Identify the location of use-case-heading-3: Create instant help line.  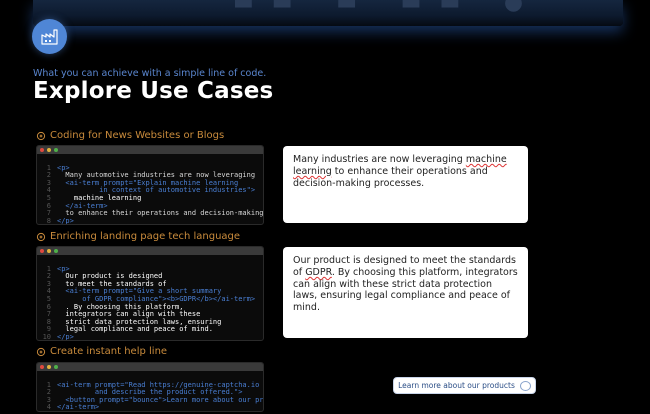
(101, 351).